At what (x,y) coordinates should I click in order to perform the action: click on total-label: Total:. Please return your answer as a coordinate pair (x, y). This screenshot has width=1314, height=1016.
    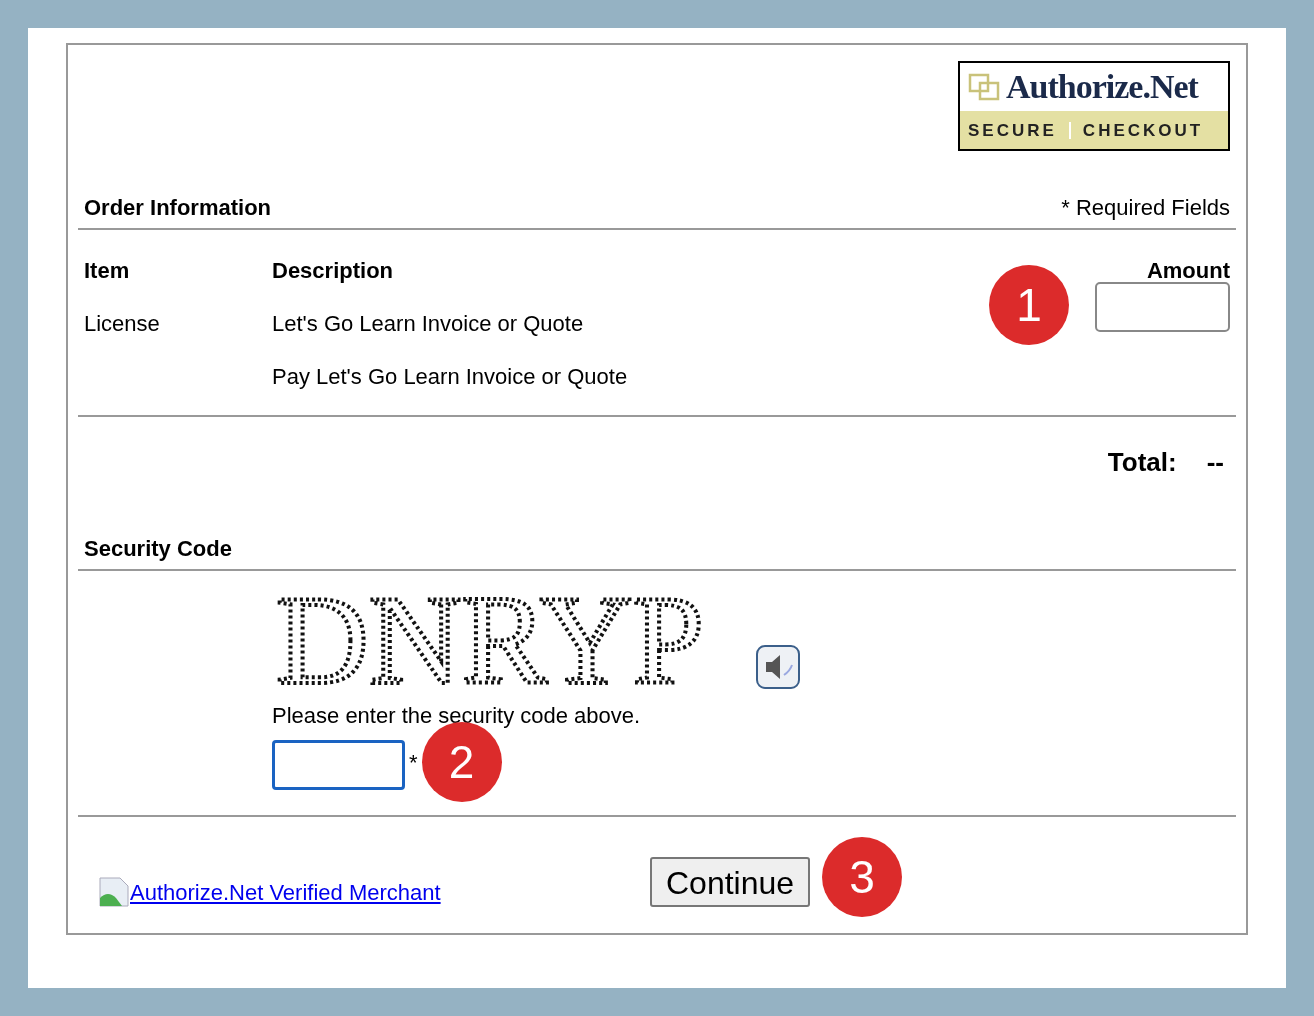
    Looking at the image, I should click on (1142, 462).